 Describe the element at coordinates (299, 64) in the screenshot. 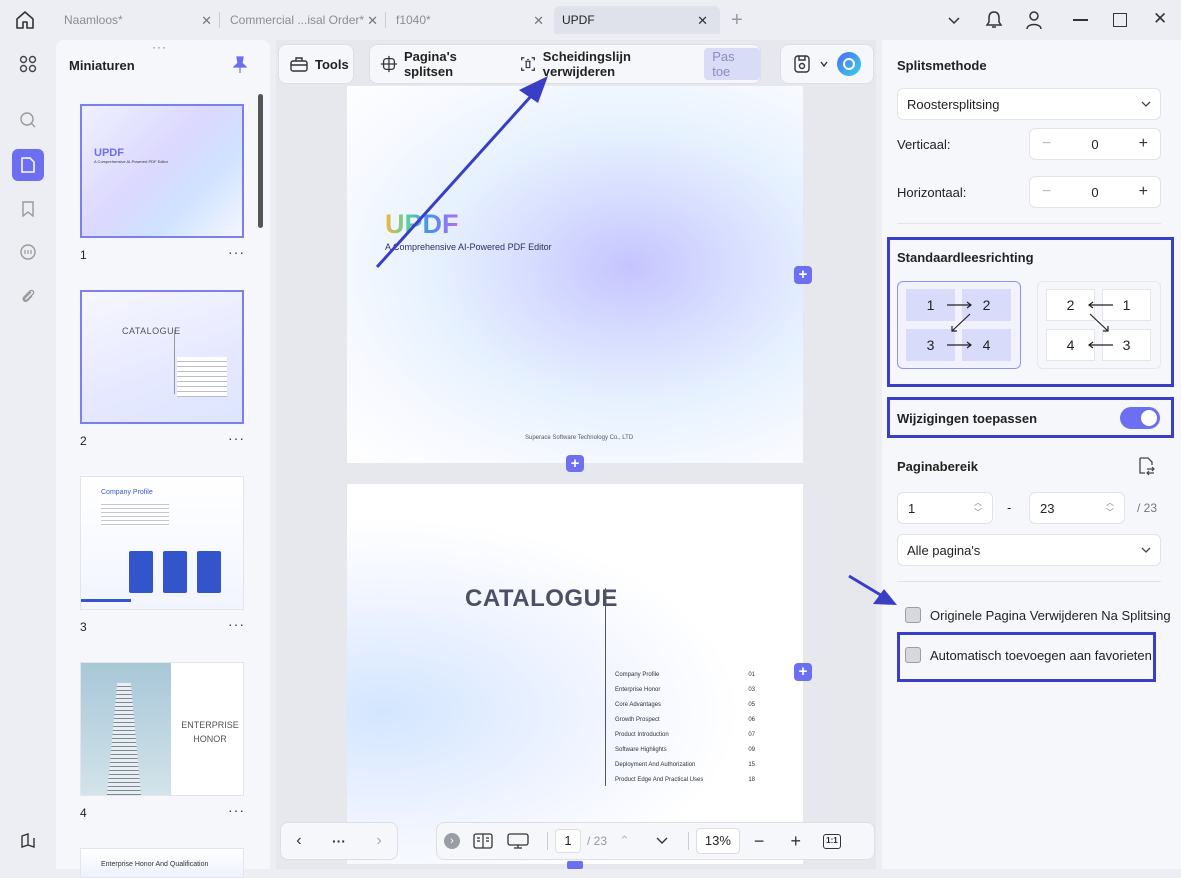

I see `toolbox-icon` at that location.